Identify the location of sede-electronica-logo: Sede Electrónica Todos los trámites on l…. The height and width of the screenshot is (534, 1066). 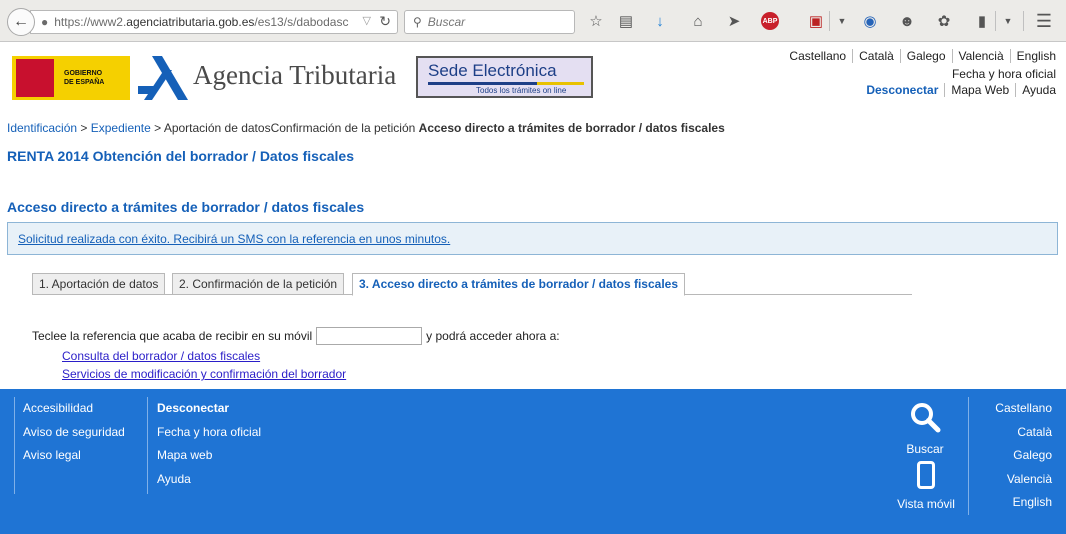
(504, 77).